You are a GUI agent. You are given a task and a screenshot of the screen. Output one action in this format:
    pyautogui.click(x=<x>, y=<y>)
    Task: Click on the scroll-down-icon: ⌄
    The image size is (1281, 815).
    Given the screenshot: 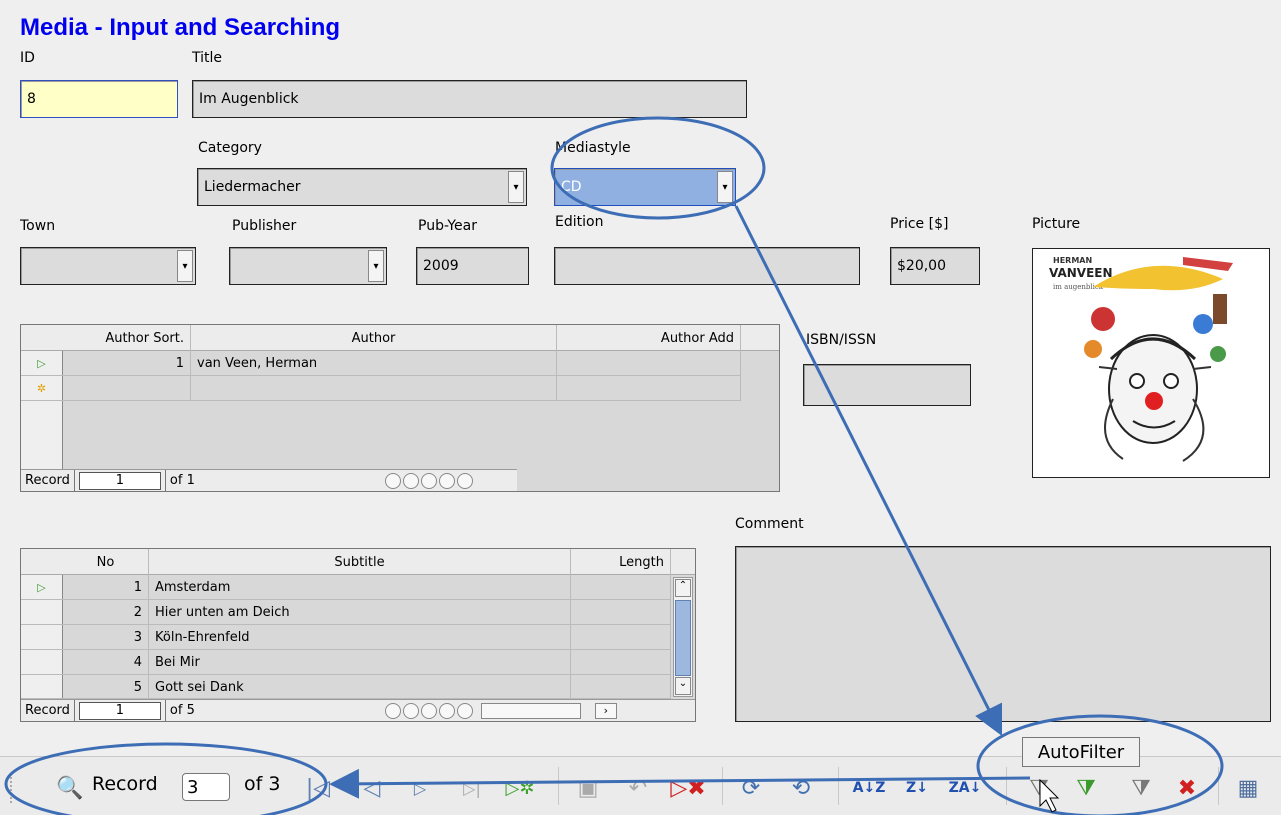 What is the action you would take?
    pyautogui.click(x=683, y=686)
    